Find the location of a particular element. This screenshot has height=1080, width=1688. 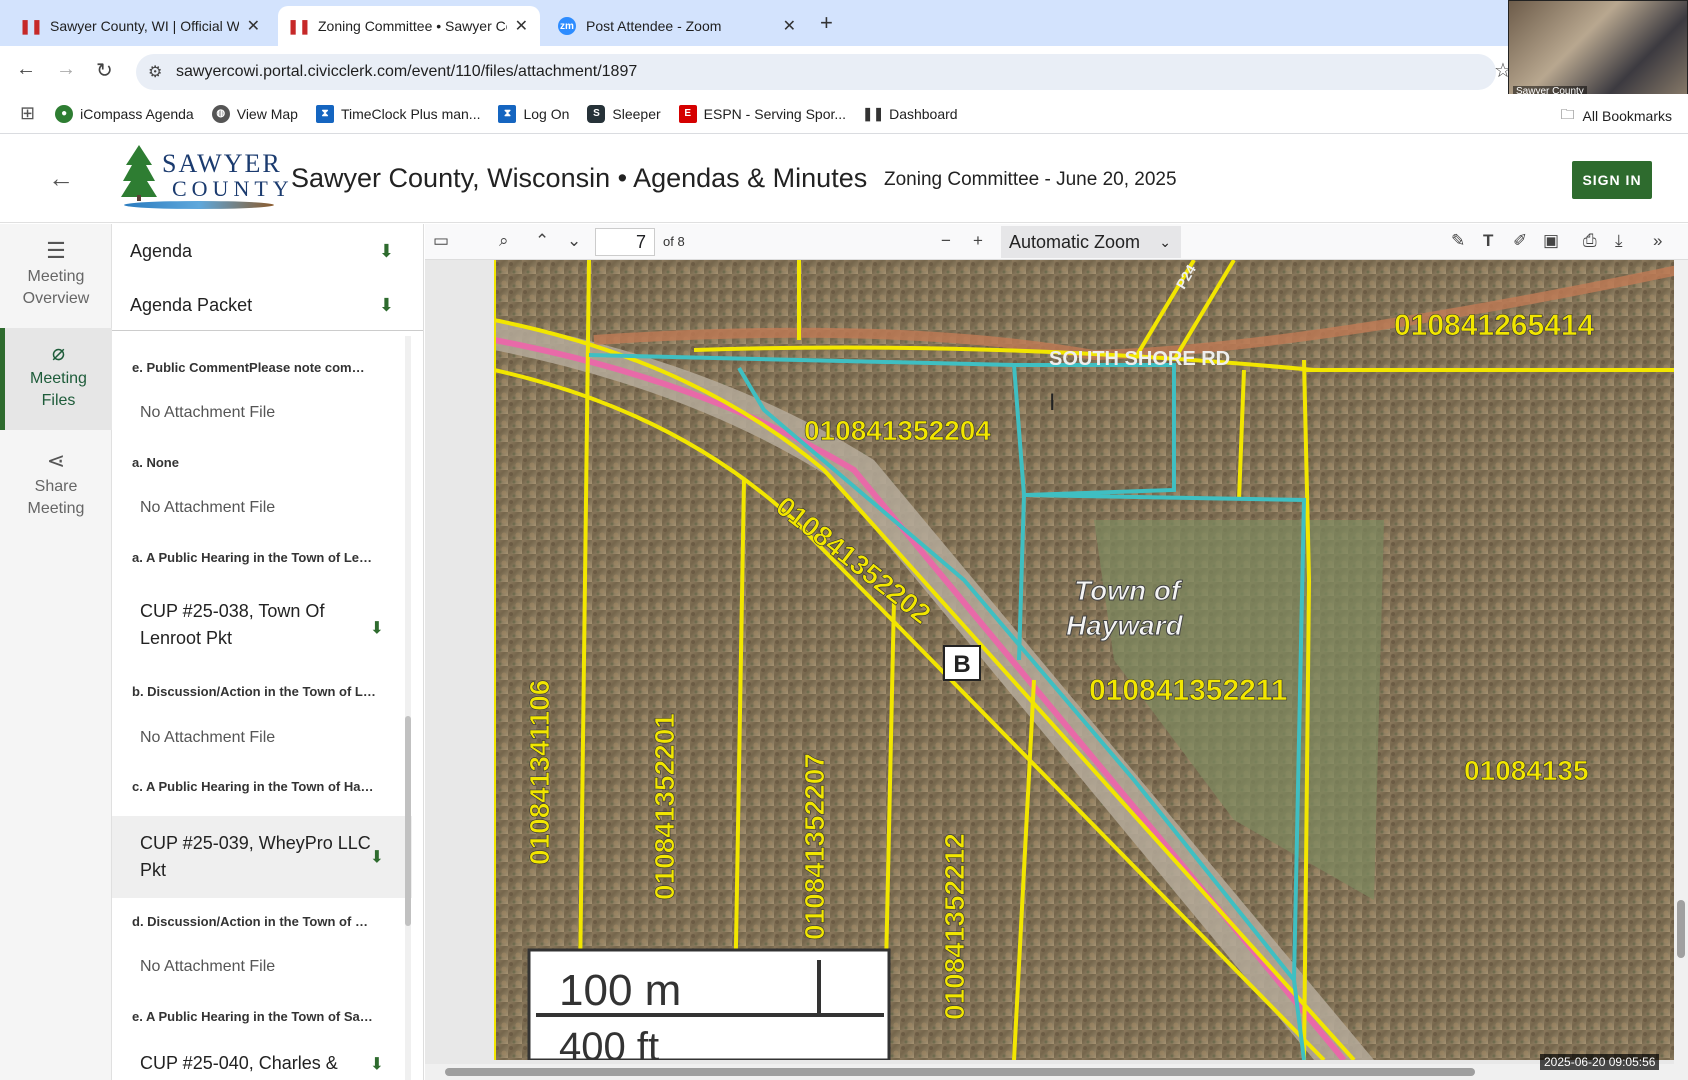

attachment-cup-25-039: CUP #25-039, WheyPro LLC Pkt ⬇ is located at coordinates (262, 857).